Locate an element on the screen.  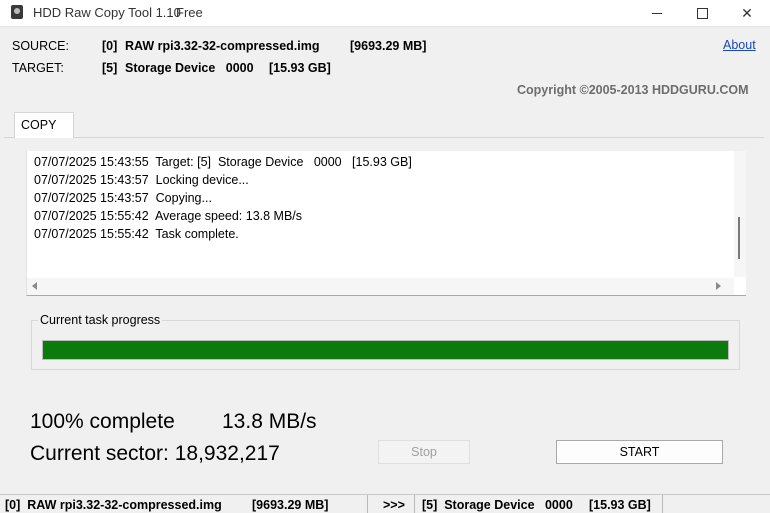
progress-bar-fill is located at coordinates (385, 350).